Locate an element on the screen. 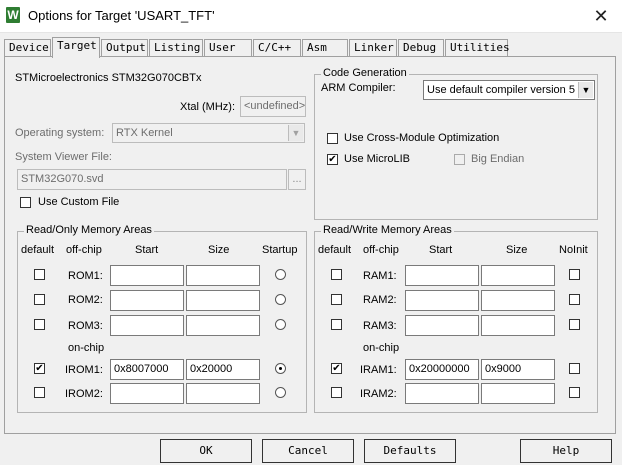  rom2-label: ROM2: is located at coordinates (85, 300).